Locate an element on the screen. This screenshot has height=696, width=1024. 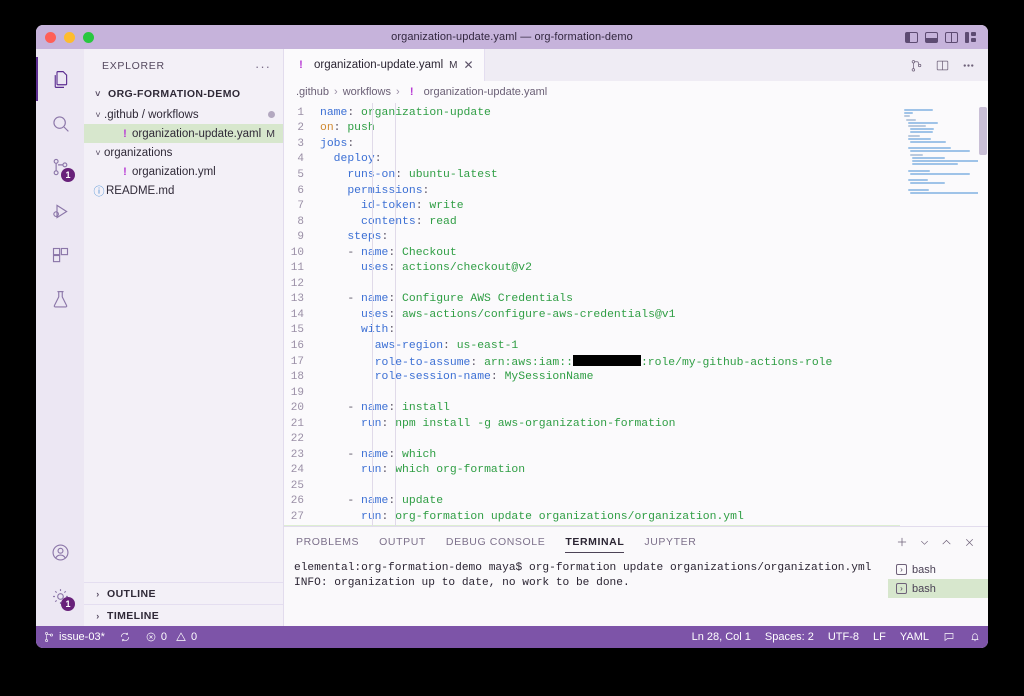
tab-output: OUTPUT is located at coordinates (402, 542).